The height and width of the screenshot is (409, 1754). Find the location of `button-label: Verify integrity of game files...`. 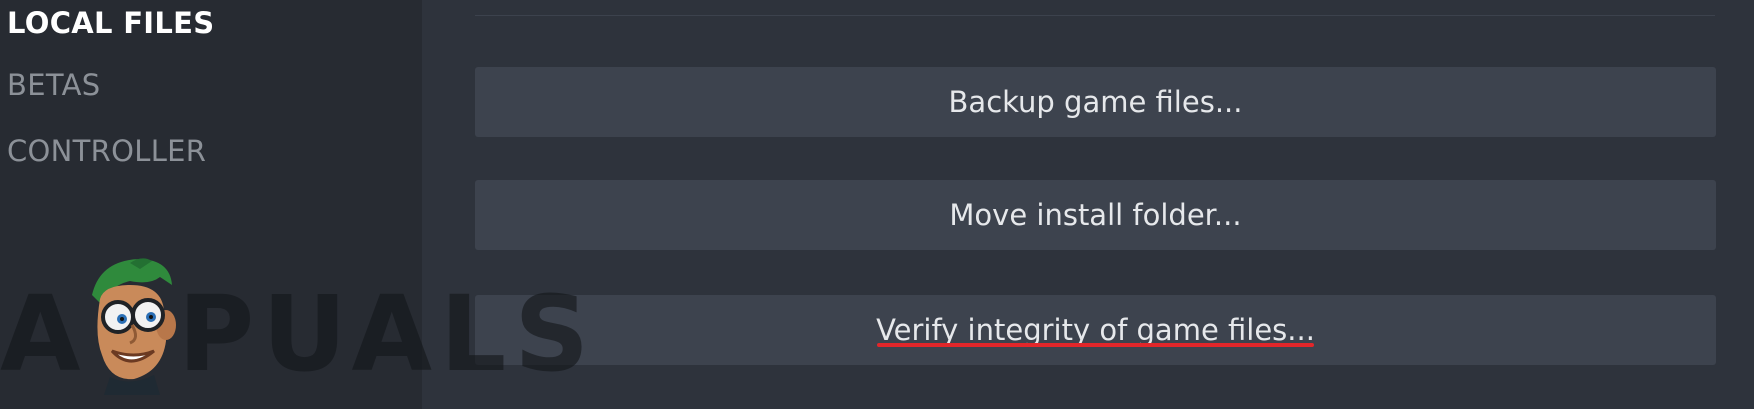

button-label: Verify integrity of game files... is located at coordinates (1095, 330).